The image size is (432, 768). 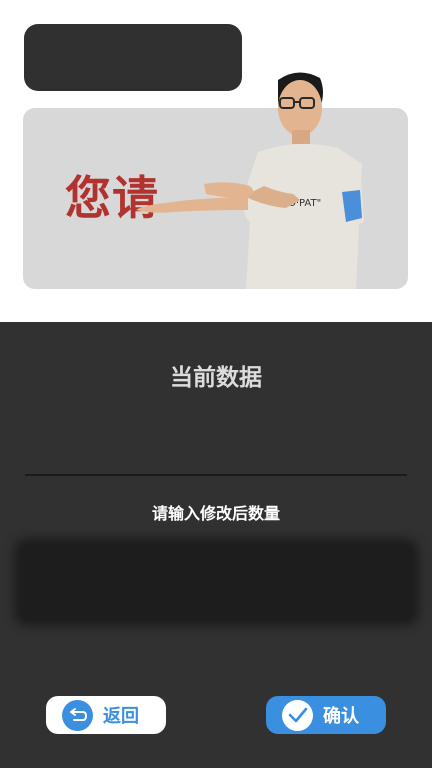 I want to click on input-prompt: 请输入修改后数量, so click(x=215, y=513).